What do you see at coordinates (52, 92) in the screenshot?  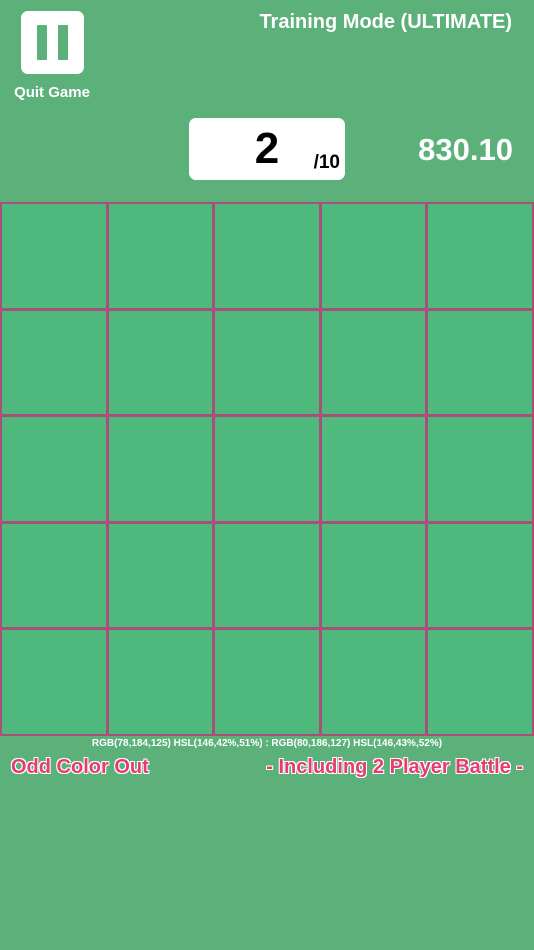 I see `quit-game-label: Quit Game` at bounding box center [52, 92].